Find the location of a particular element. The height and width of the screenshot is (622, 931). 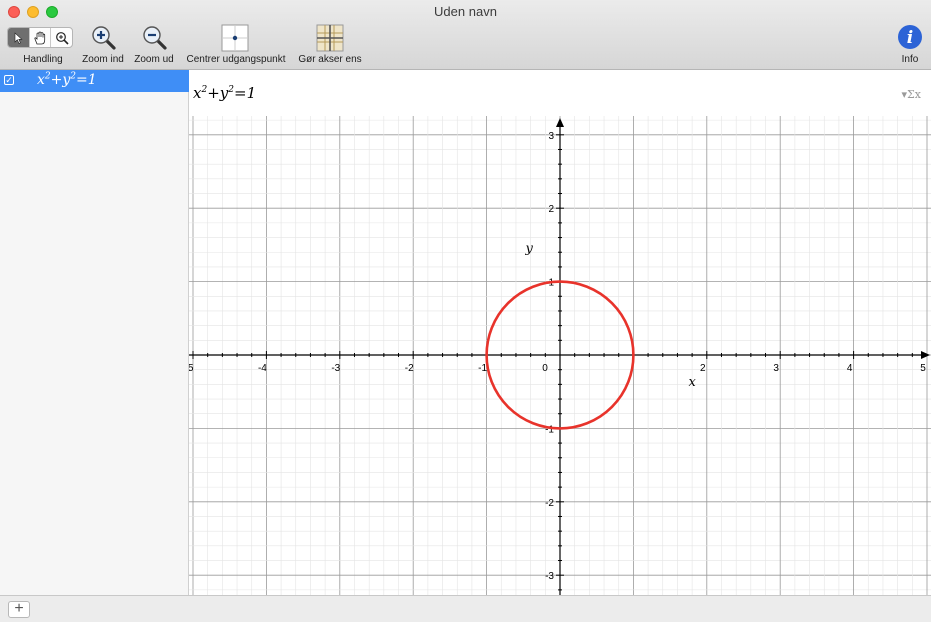

hand-tool-icon is located at coordinates (40, 37).